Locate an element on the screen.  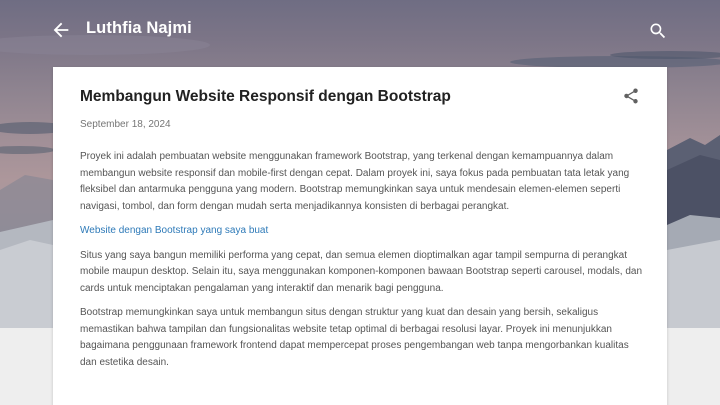
search-button is located at coordinates (658, 31).